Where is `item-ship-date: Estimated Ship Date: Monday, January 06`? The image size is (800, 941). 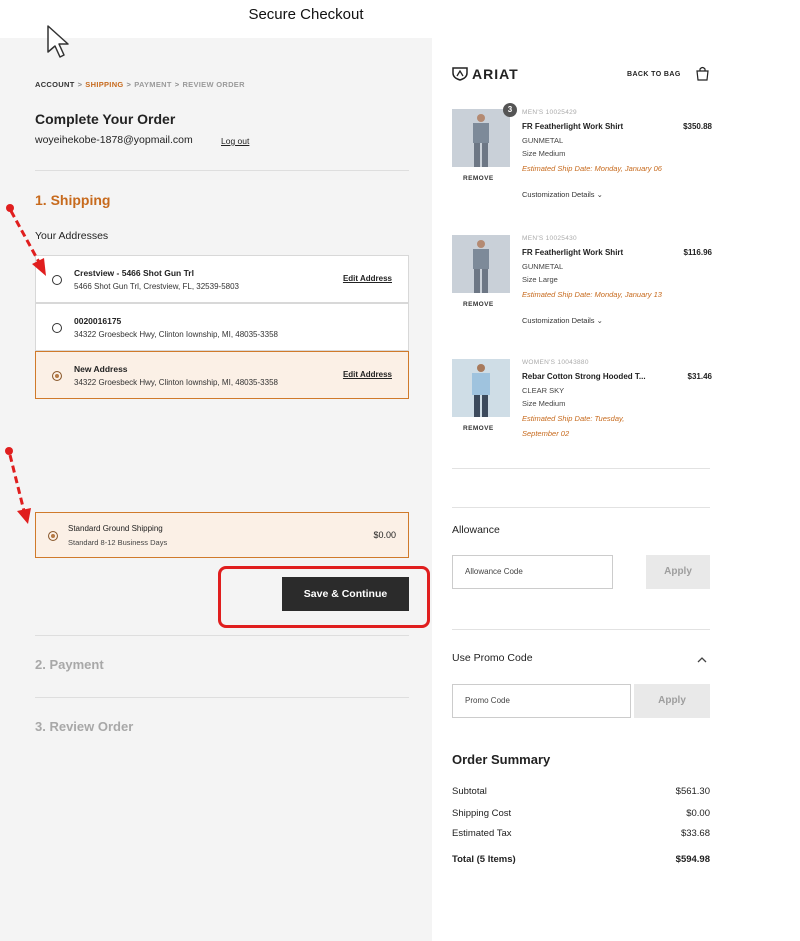 item-ship-date: Estimated Ship Date: Monday, January 06 is located at coordinates (592, 168).